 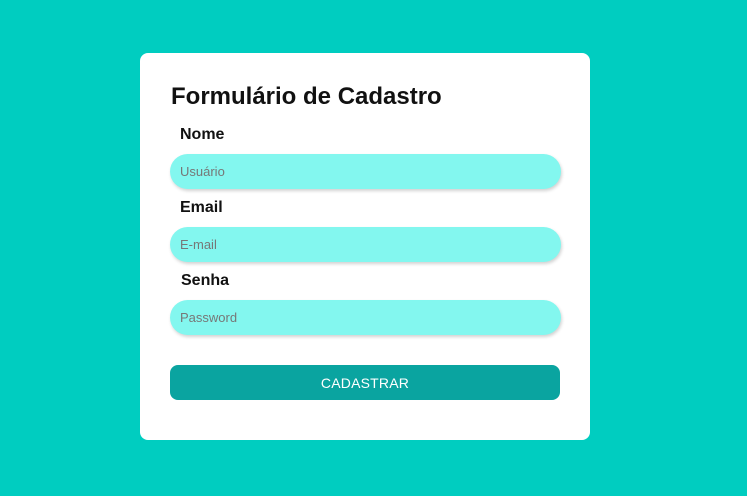 I want to click on email-label: Email, so click(x=201, y=207).